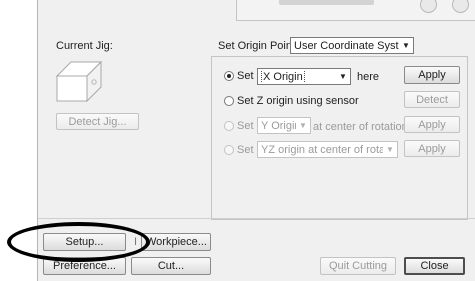  Describe the element at coordinates (229, 101) in the screenshot. I see `set-z-origin-radio` at that location.